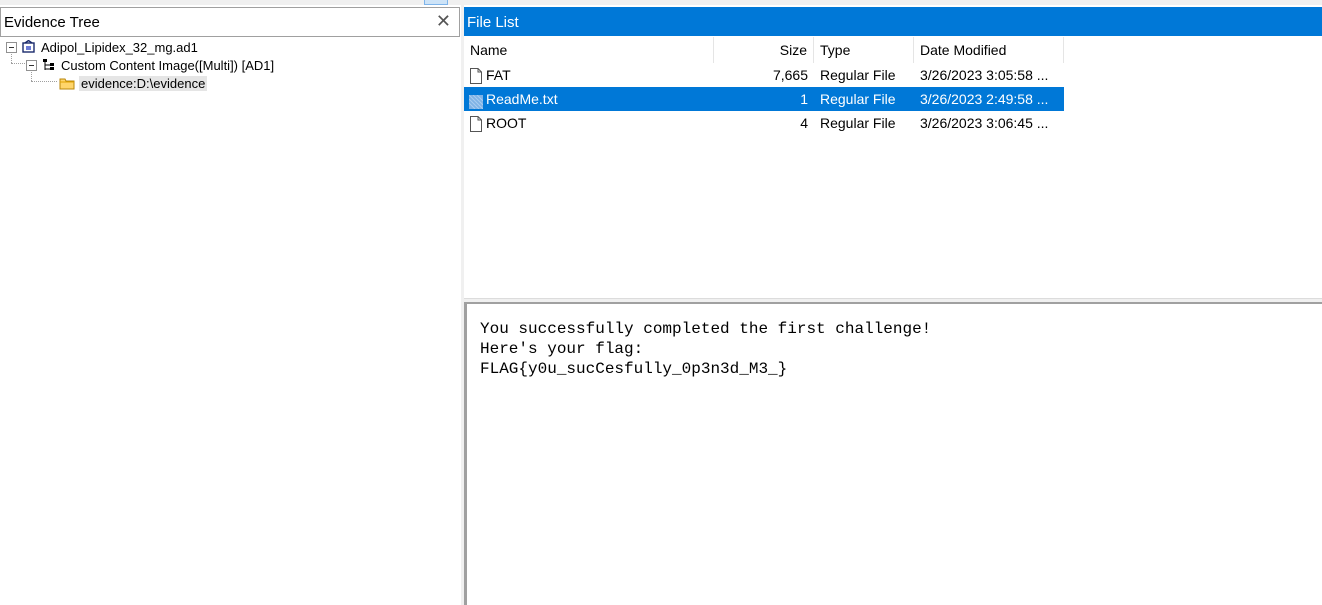 Image resolution: width=1322 pixels, height=605 pixels. What do you see at coordinates (790, 75) in the screenshot?
I see `file-size: 7,665` at bounding box center [790, 75].